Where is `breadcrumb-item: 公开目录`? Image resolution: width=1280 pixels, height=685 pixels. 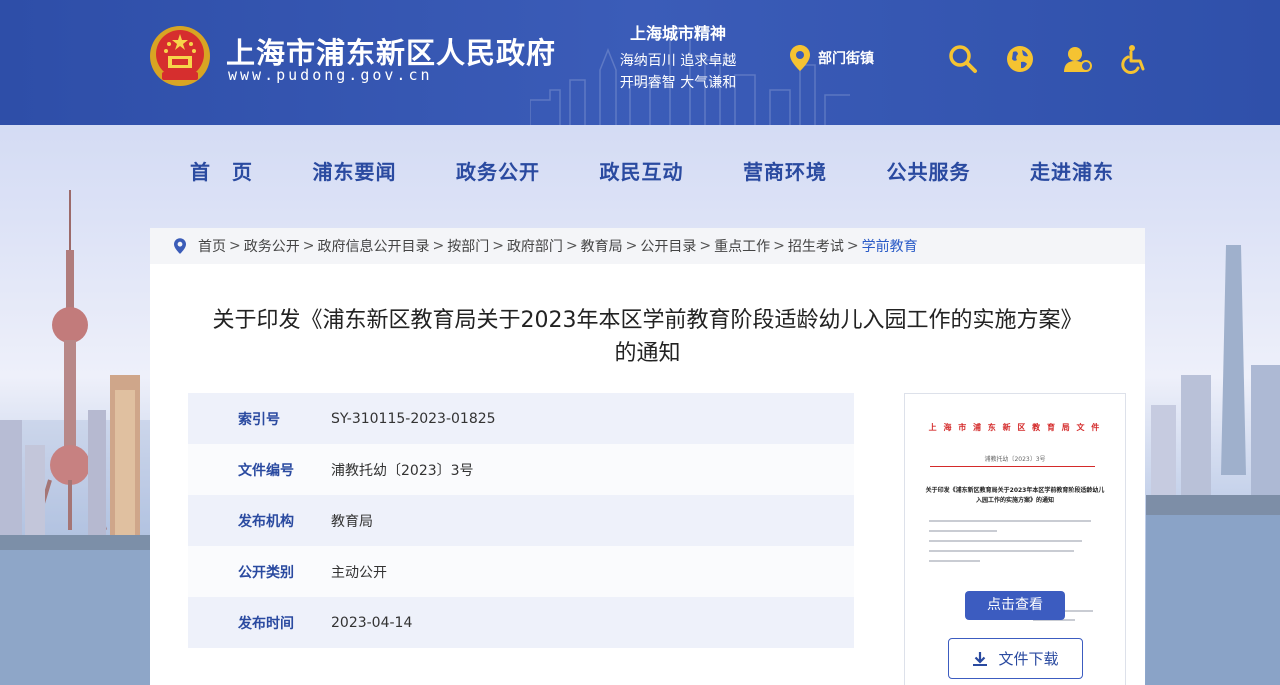 breadcrumb-item: 公开目录 is located at coordinates (668, 246).